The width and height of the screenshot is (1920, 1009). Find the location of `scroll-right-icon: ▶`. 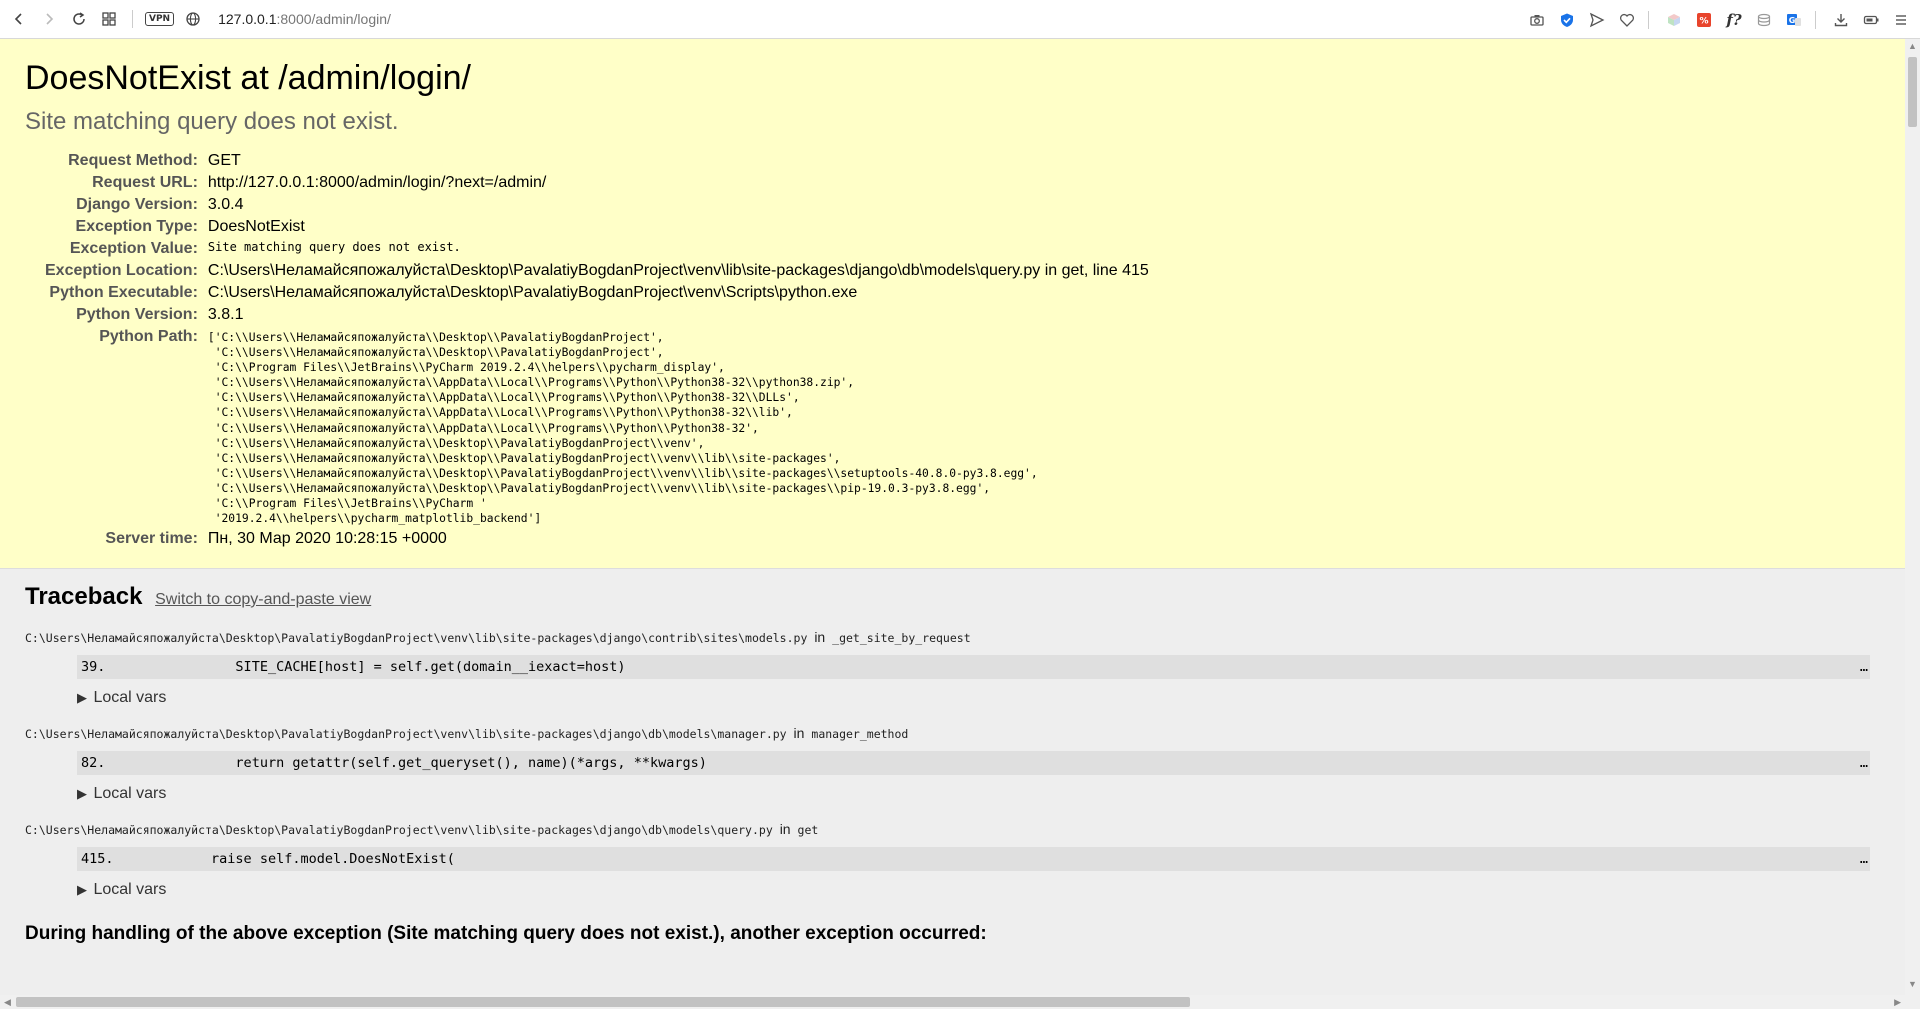

scroll-right-icon: ▶ is located at coordinates (1897, 1002).